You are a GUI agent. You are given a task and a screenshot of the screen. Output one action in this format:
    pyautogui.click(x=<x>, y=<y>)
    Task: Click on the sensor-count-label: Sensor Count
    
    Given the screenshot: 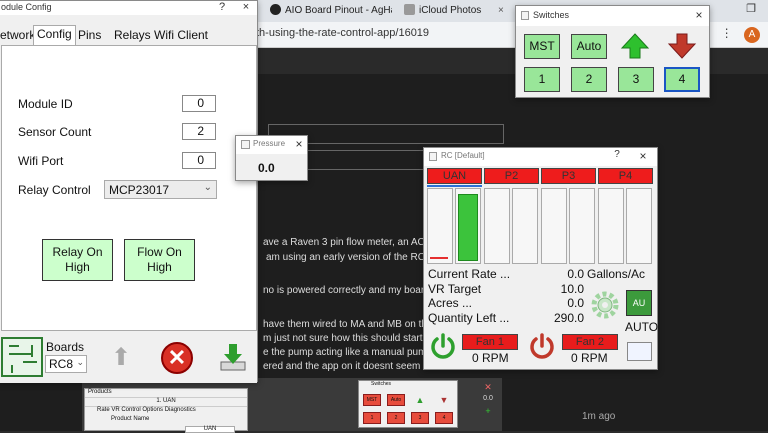 What is the action you would take?
    pyautogui.click(x=55, y=132)
    